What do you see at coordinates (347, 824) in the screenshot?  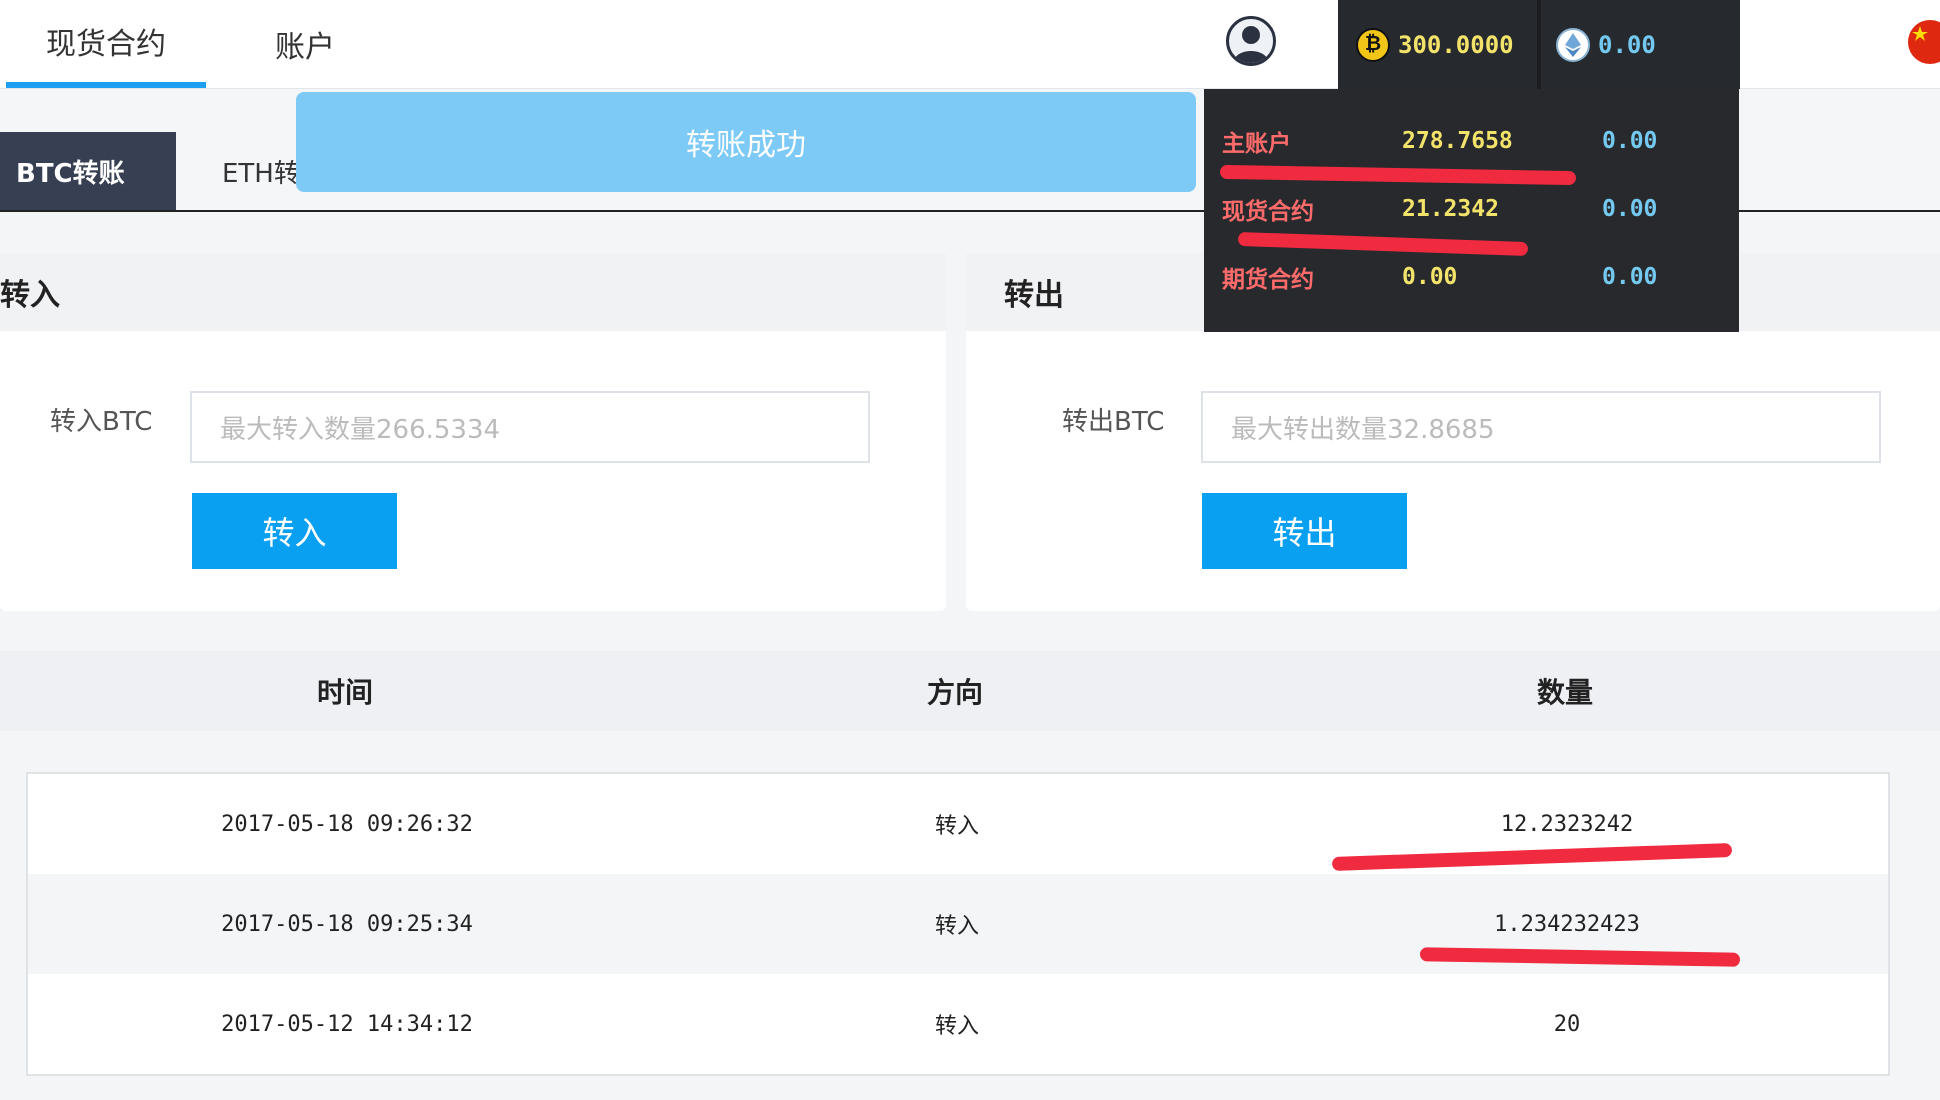 I see `cell-time: 2017-05-18 09:26:32` at bounding box center [347, 824].